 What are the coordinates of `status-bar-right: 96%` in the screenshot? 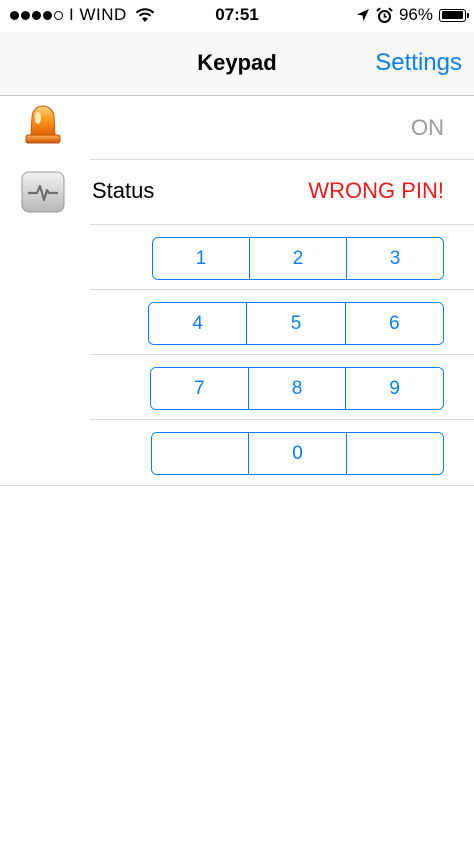 It's located at (412, 15).